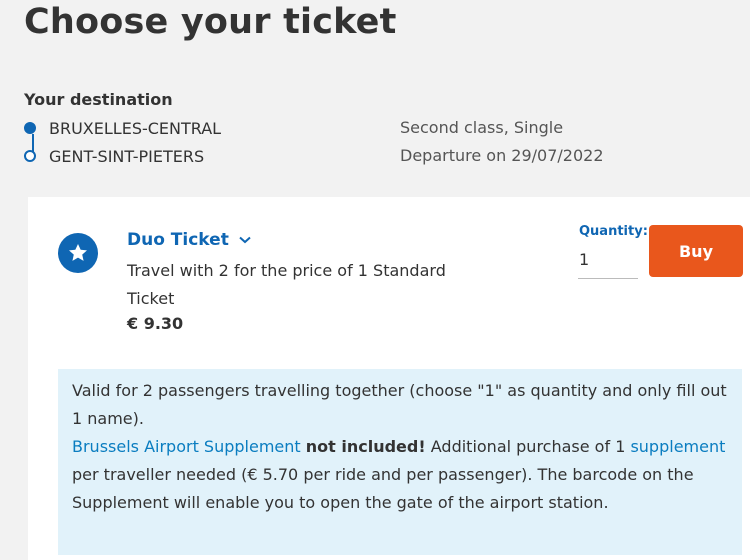  Describe the element at coordinates (30, 128) in the screenshot. I see `origin-dot-icon` at that location.